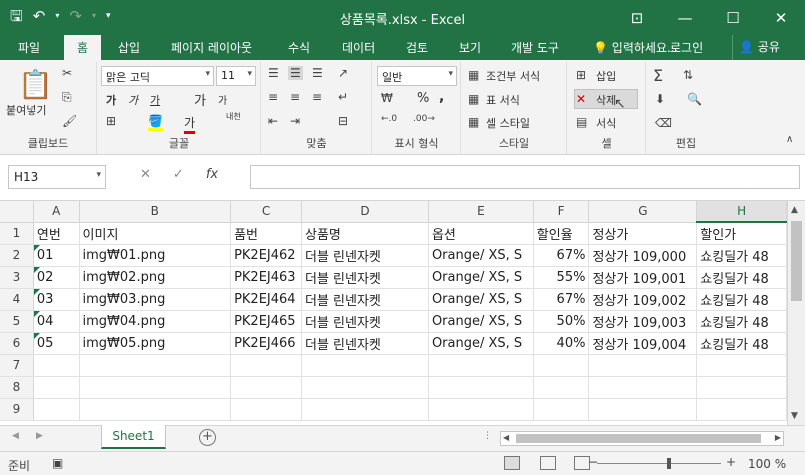 The width and height of the screenshot is (805, 475). I want to click on row-header: 8, so click(17, 387).